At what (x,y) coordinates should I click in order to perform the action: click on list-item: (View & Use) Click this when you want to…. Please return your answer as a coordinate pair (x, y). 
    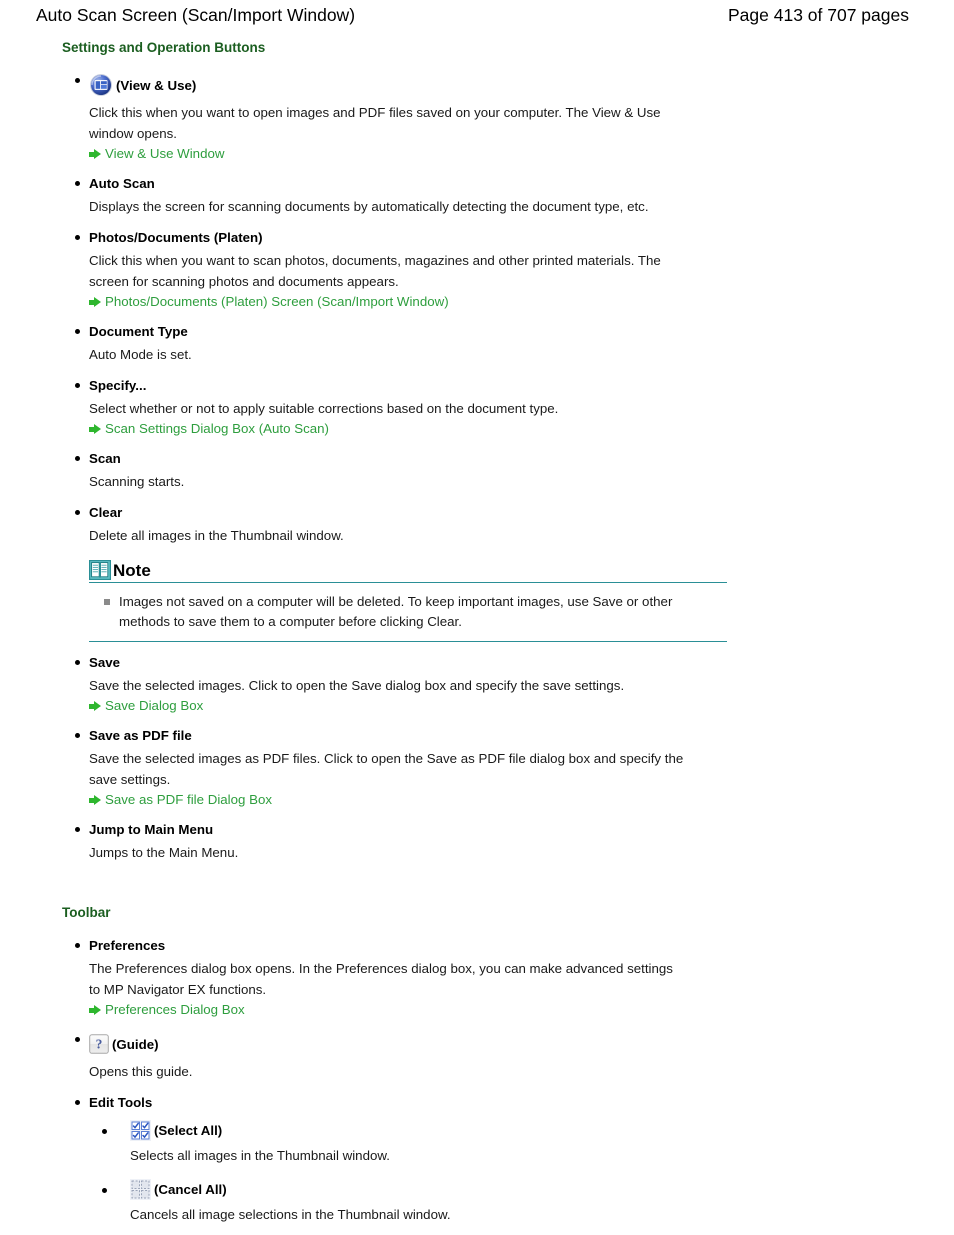
    Looking at the image, I should click on (477, 117).